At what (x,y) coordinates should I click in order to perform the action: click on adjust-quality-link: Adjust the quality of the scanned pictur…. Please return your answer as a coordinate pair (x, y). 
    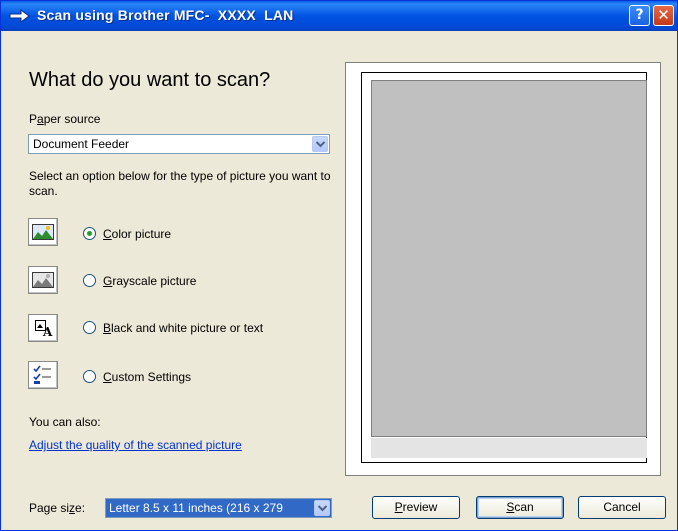
    Looking at the image, I should click on (135, 445).